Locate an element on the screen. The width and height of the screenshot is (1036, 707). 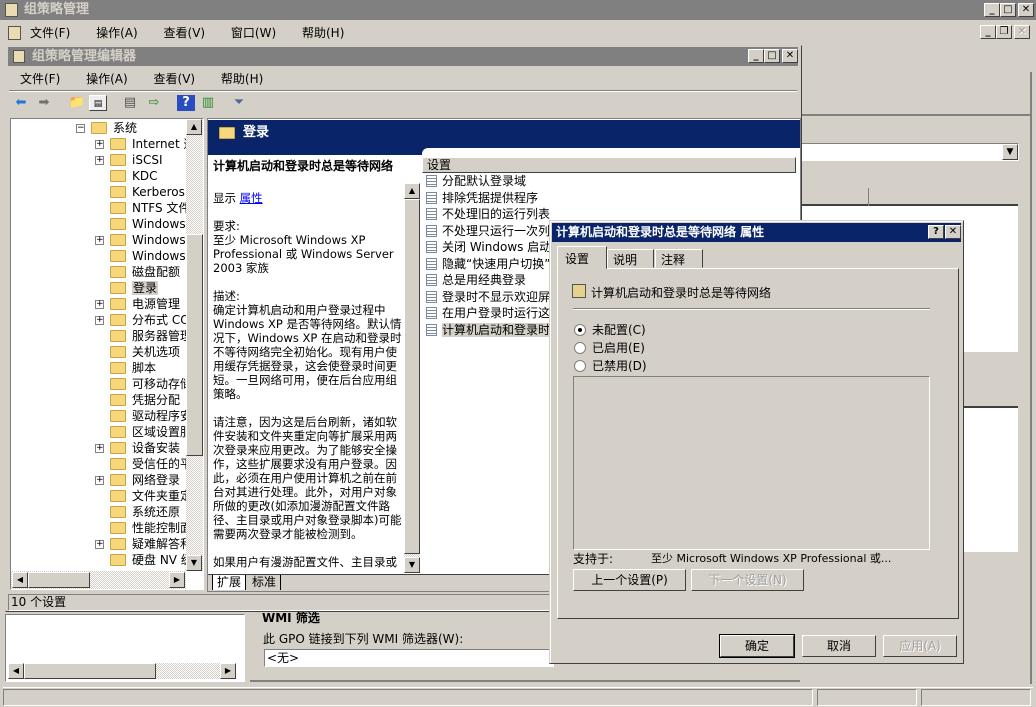
tree-item: + 网络登录 is located at coordinates (137, 480).